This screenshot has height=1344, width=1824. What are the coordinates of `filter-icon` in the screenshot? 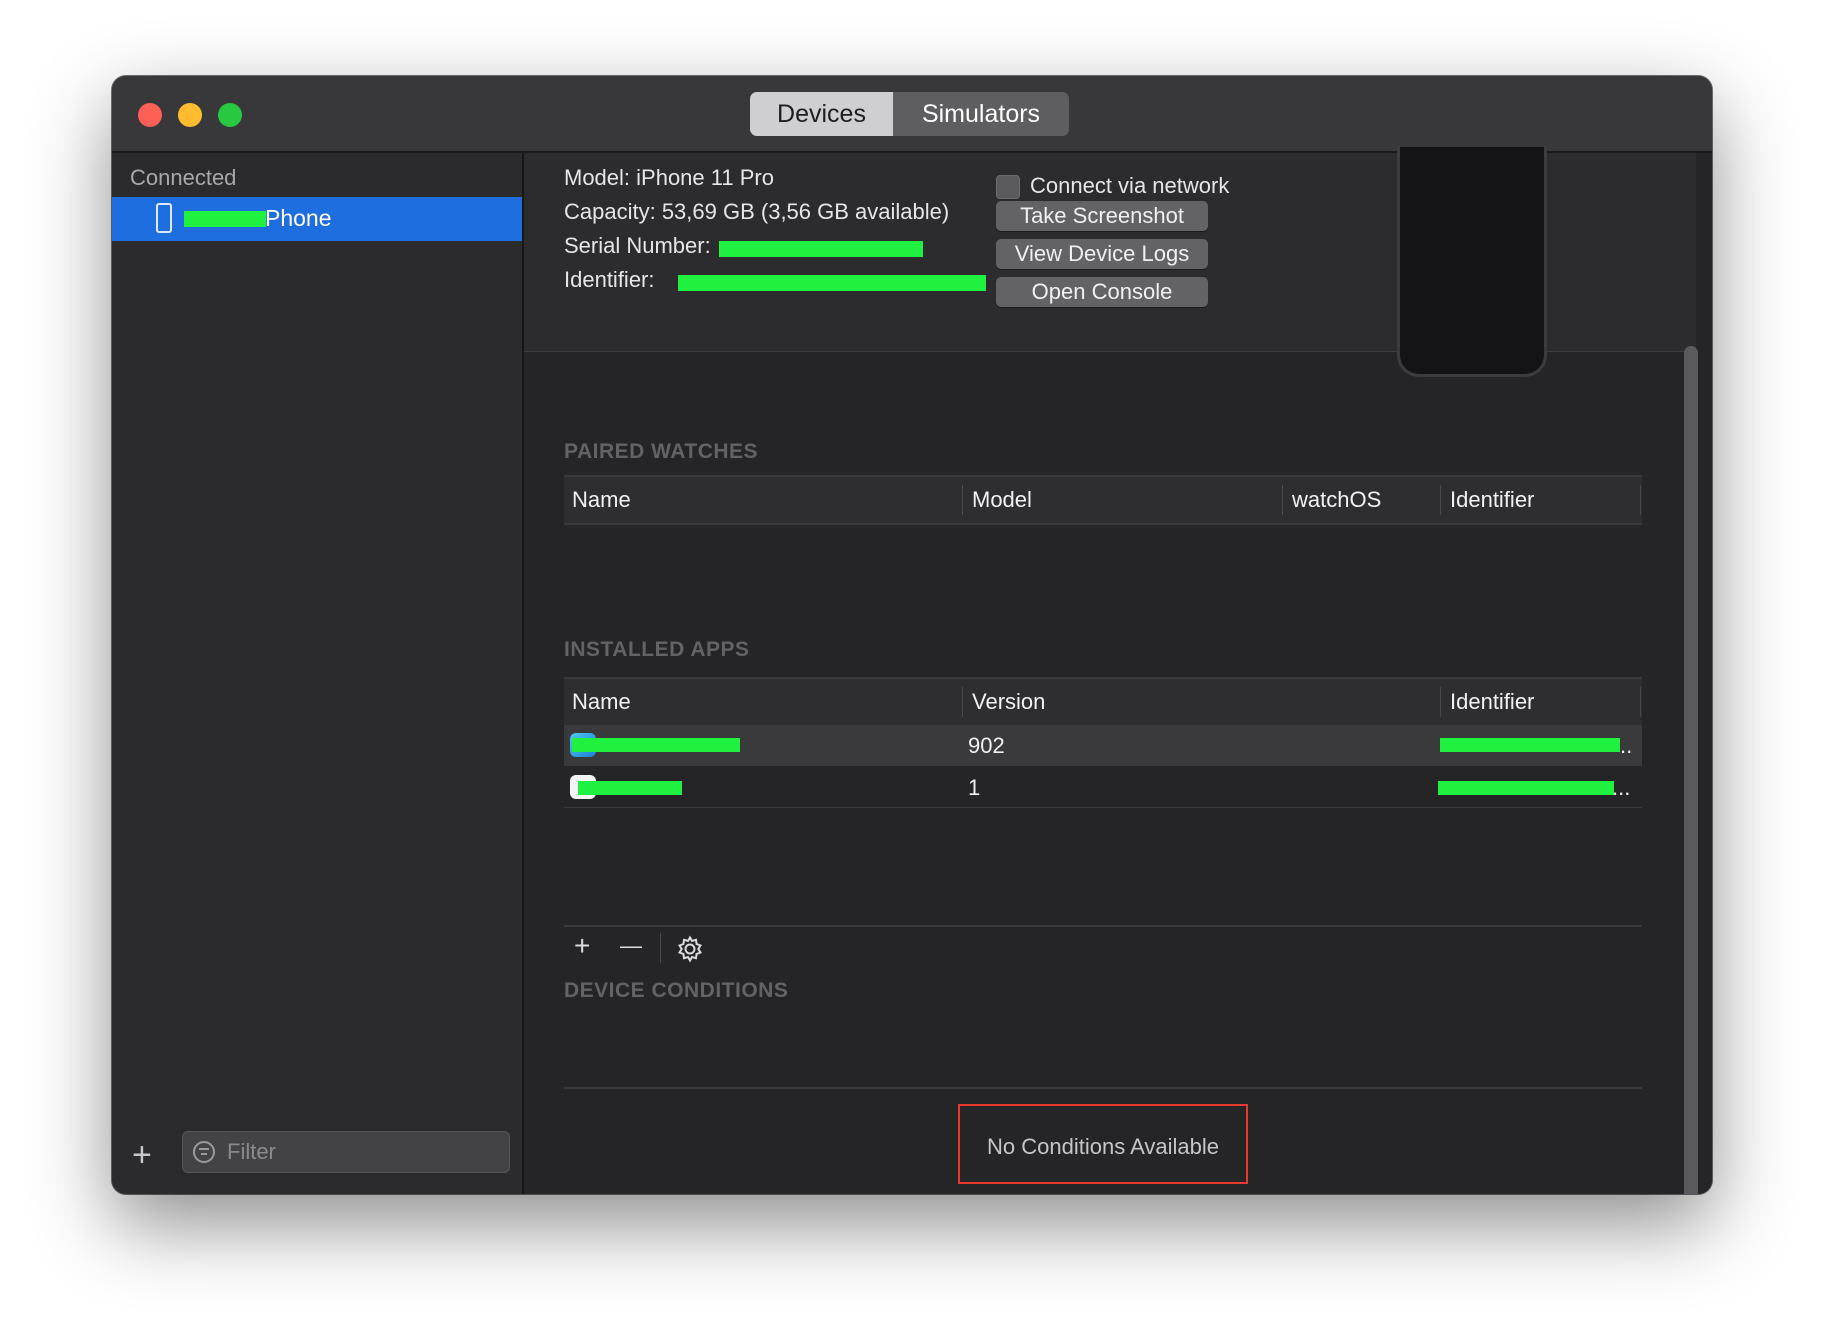 It's located at (204, 1152).